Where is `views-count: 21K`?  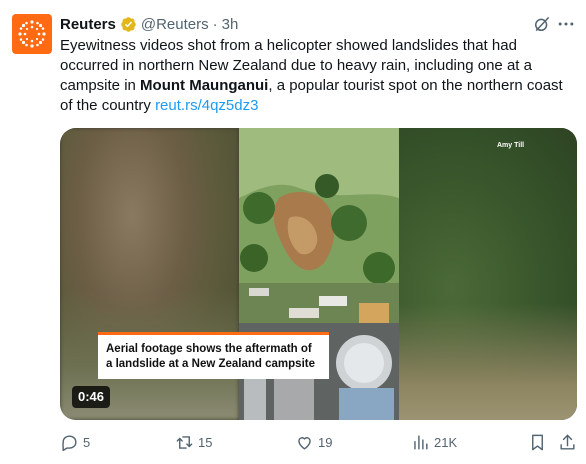
views-count: 21K is located at coordinates (446, 442).